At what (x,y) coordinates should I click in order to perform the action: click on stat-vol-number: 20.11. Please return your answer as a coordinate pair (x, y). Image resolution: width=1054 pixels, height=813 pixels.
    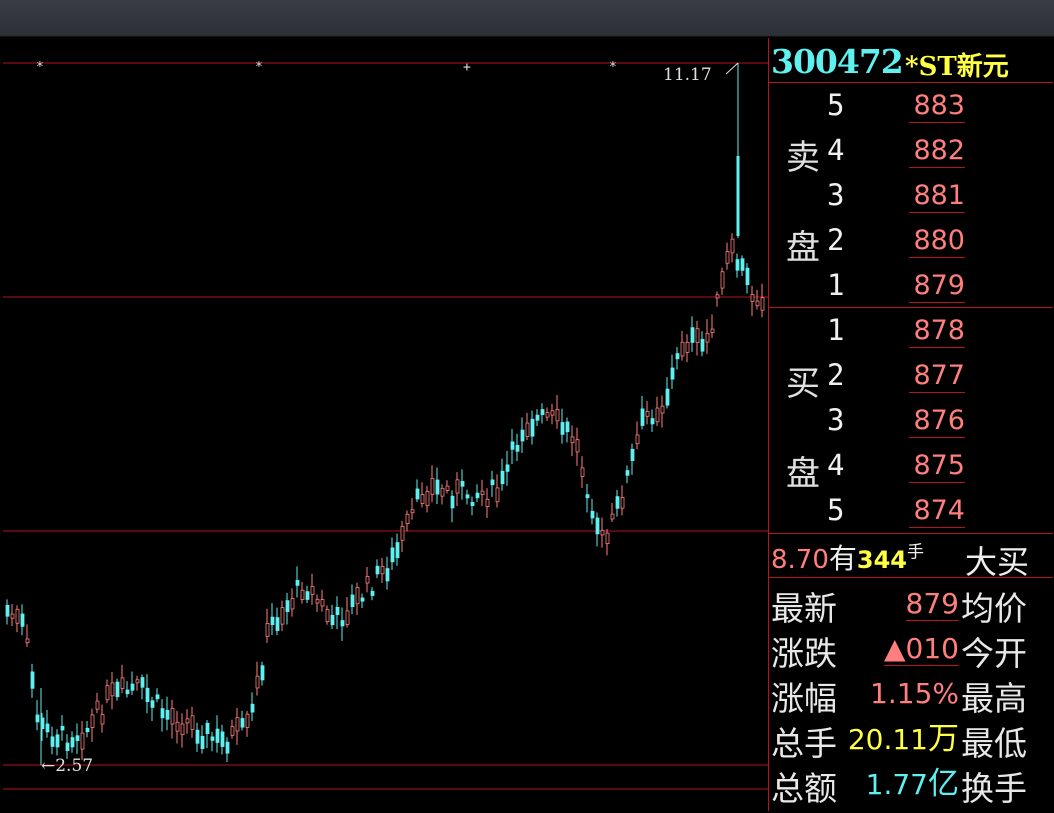
    Looking at the image, I should click on (887, 739).